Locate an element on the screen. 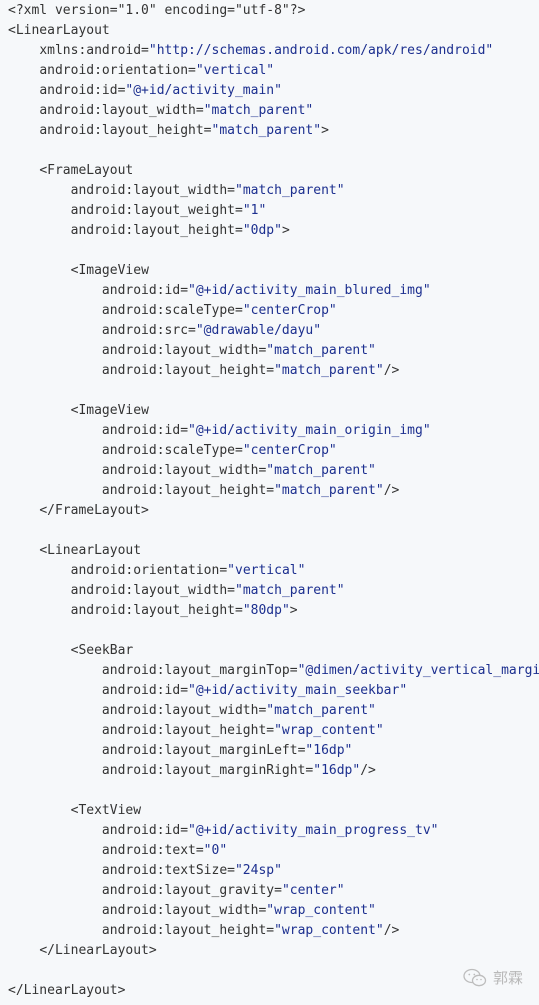  code-token-str: "@+id/activity_main" is located at coordinates (203, 90).